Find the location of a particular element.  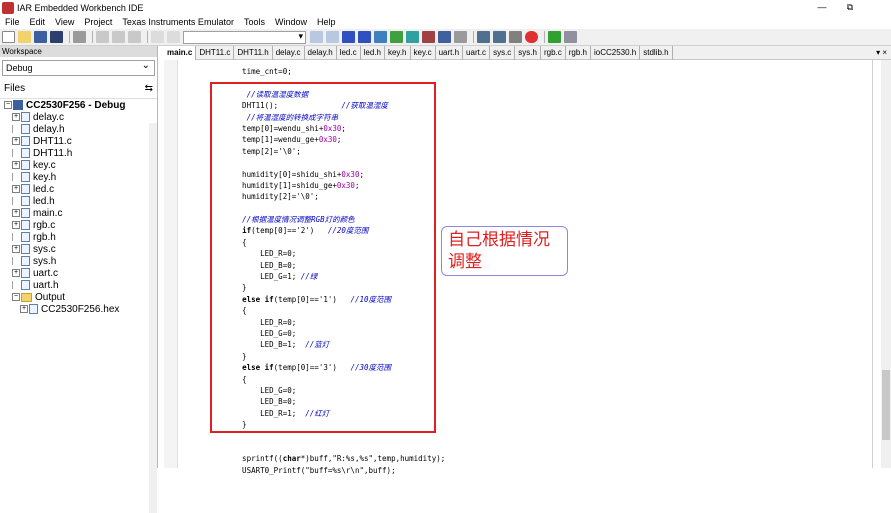

tab-sys-c: sys.c is located at coordinates (503, 52).